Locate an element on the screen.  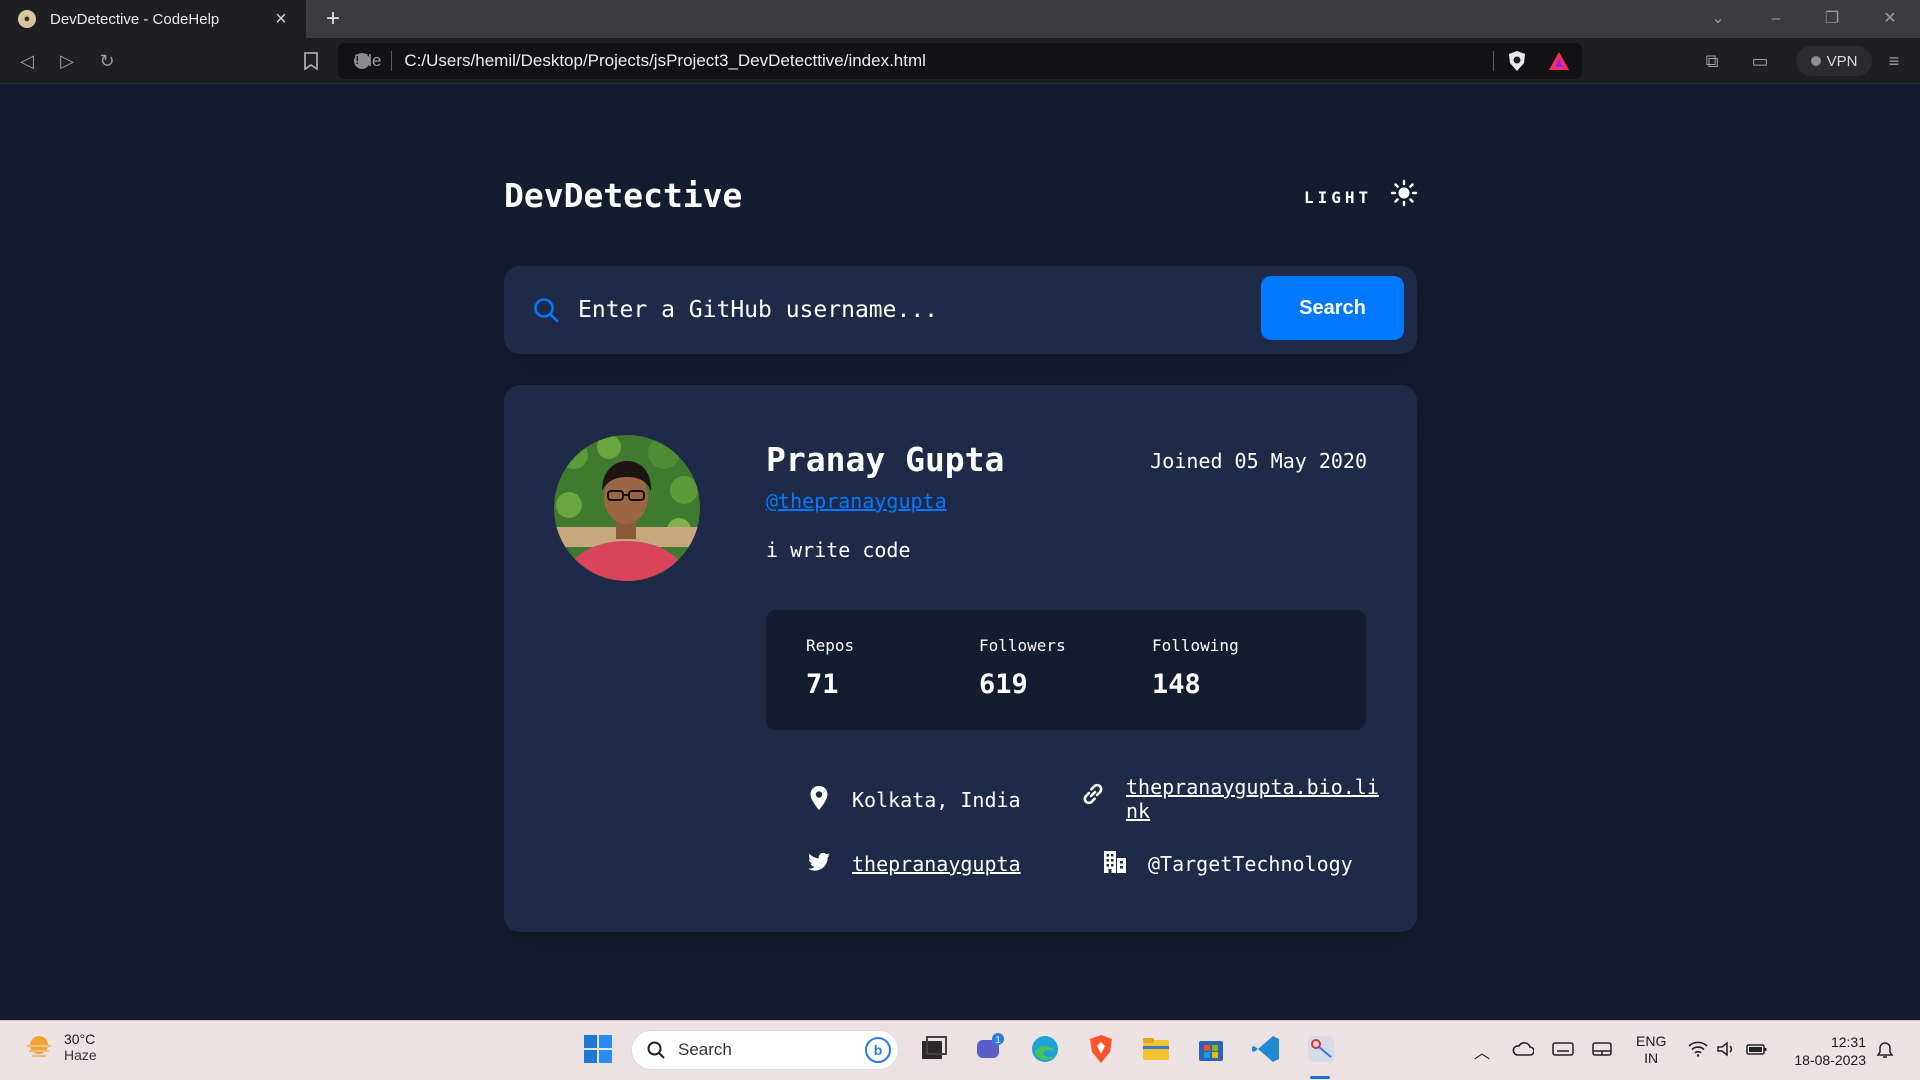
joined-date: Joined 05 May 2020 is located at coordinates (1258, 461).